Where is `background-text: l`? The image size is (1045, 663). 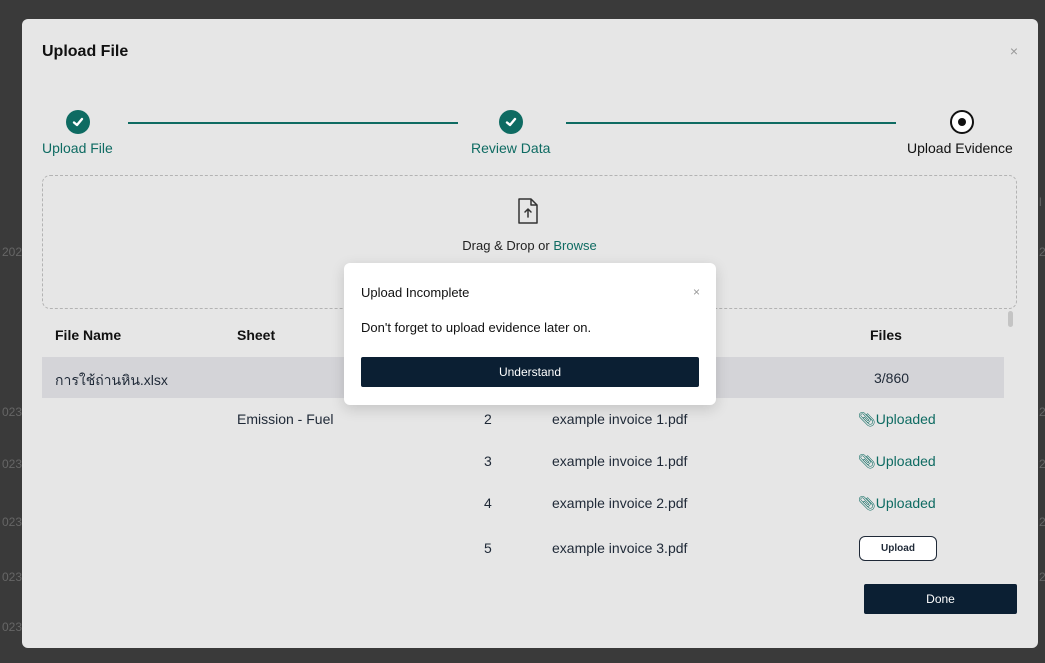
background-text: l is located at coordinates (1040, 202).